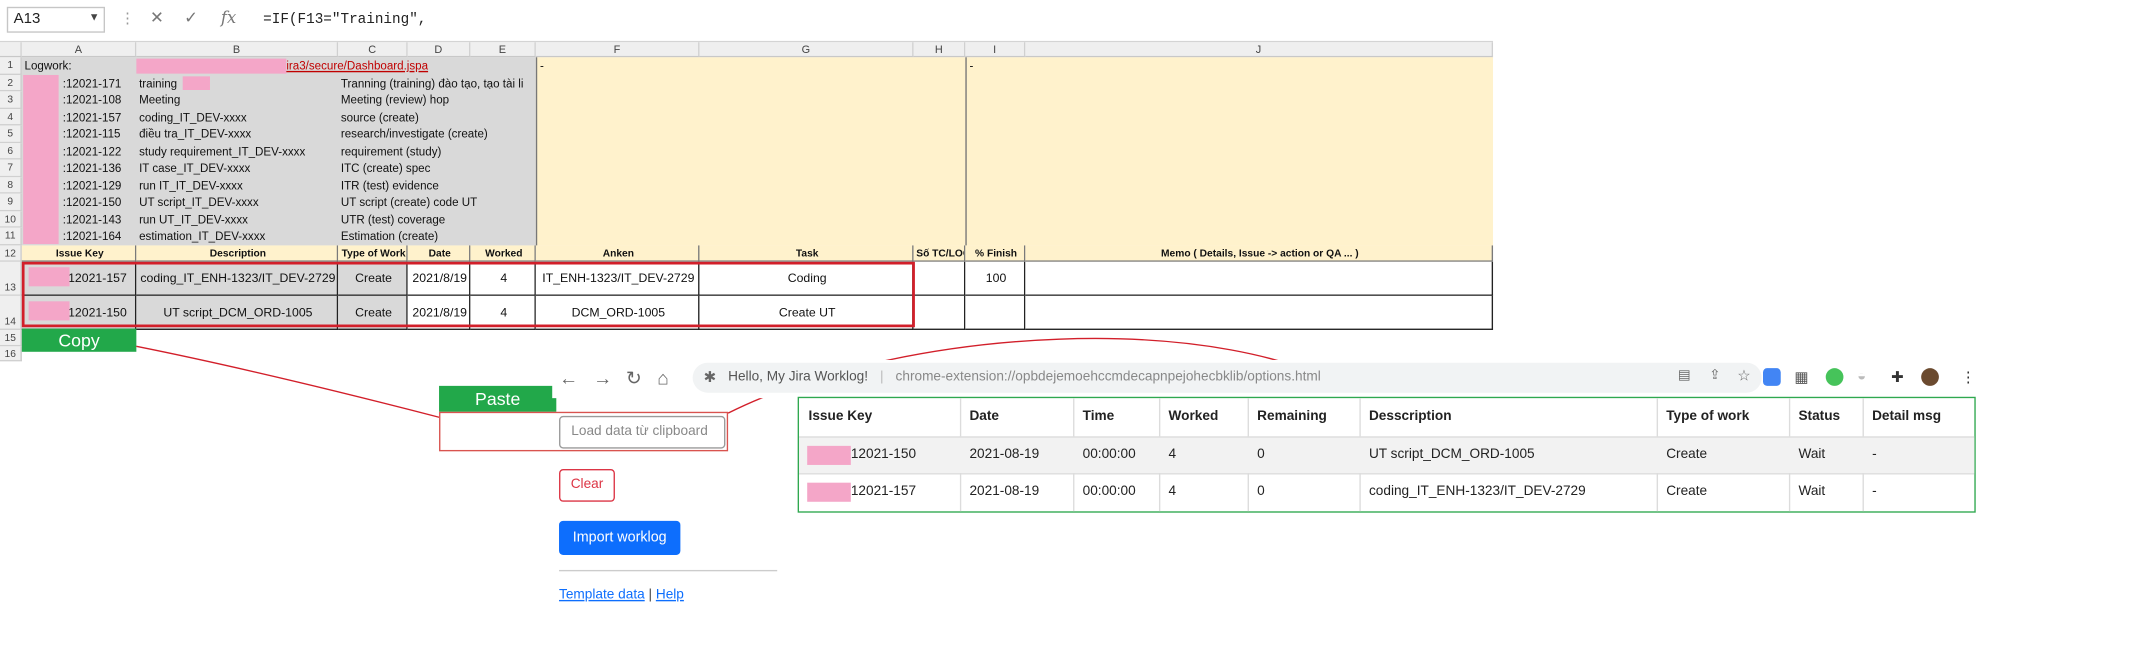  Describe the element at coordinates (11, 185) in the screenshot. I see `row-header: 8` at that location.